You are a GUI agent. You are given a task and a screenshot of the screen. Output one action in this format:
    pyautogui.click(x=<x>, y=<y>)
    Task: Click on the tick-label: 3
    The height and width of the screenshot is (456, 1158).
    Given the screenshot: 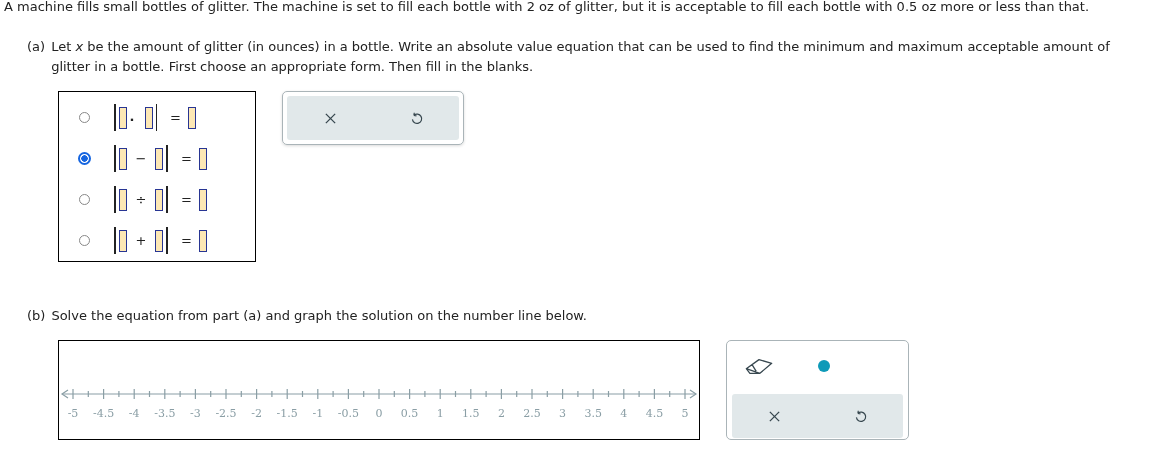 What is the action you would take?
    pyautogui.click(x=563, y=413)
    